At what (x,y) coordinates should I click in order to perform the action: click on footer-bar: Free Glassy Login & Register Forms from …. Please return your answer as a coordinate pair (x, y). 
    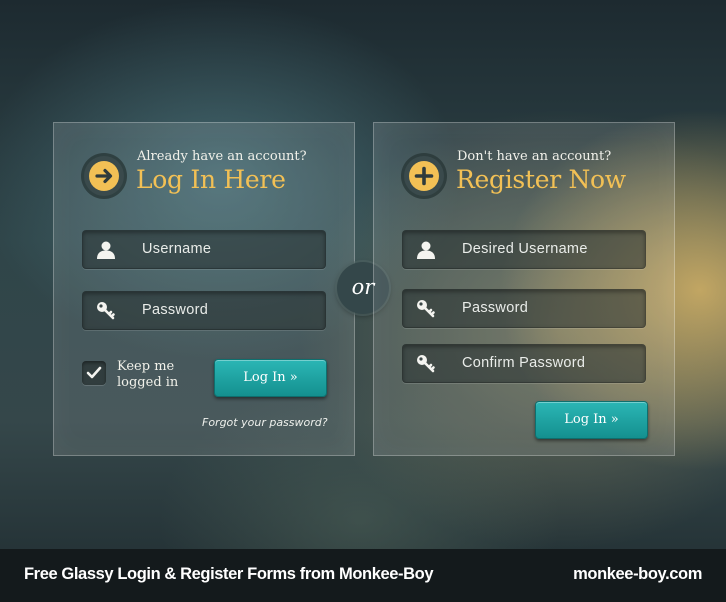
    Looking at the image, I should click on (363, 575).